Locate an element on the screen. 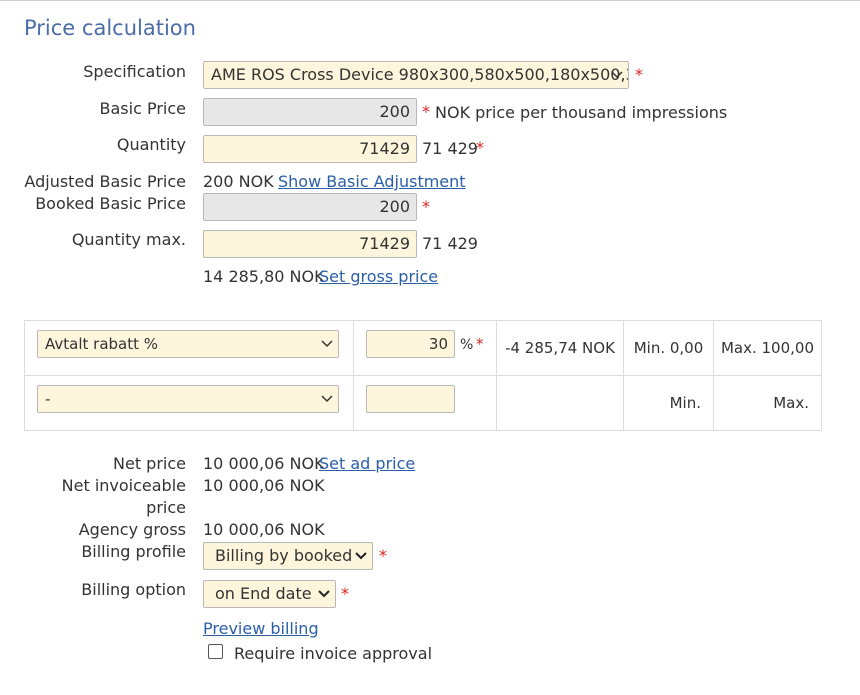 The width and height of the screenshot is (860, 695). discount-min: Min. is located at coordinates (668, 403).